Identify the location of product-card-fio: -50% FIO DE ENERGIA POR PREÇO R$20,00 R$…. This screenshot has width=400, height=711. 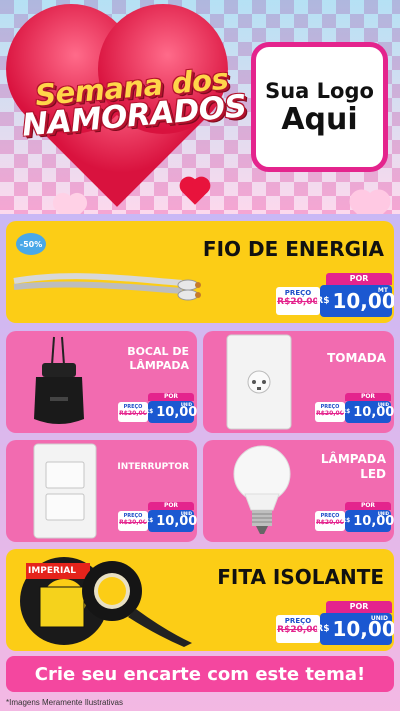
(200, 272).